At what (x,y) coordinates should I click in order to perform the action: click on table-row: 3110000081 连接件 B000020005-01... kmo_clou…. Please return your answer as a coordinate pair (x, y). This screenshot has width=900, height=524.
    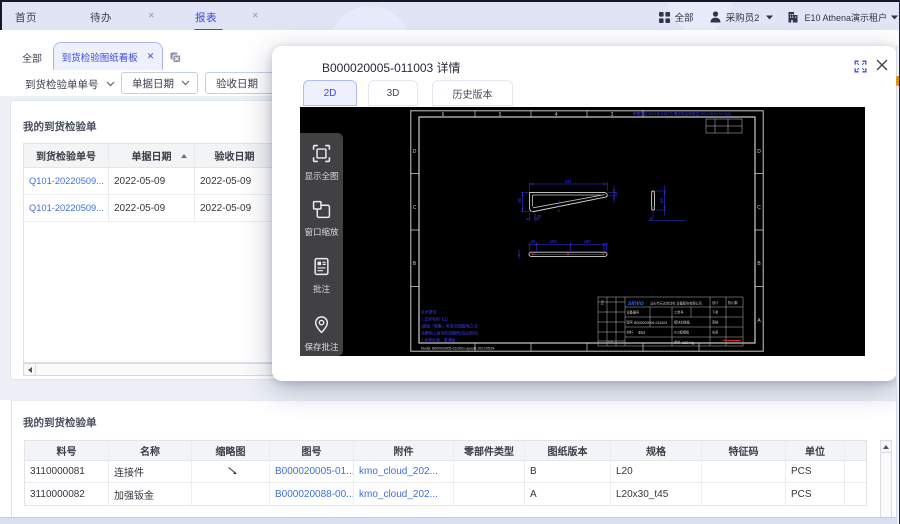
    Looking at the image, I should click on (445, 472).